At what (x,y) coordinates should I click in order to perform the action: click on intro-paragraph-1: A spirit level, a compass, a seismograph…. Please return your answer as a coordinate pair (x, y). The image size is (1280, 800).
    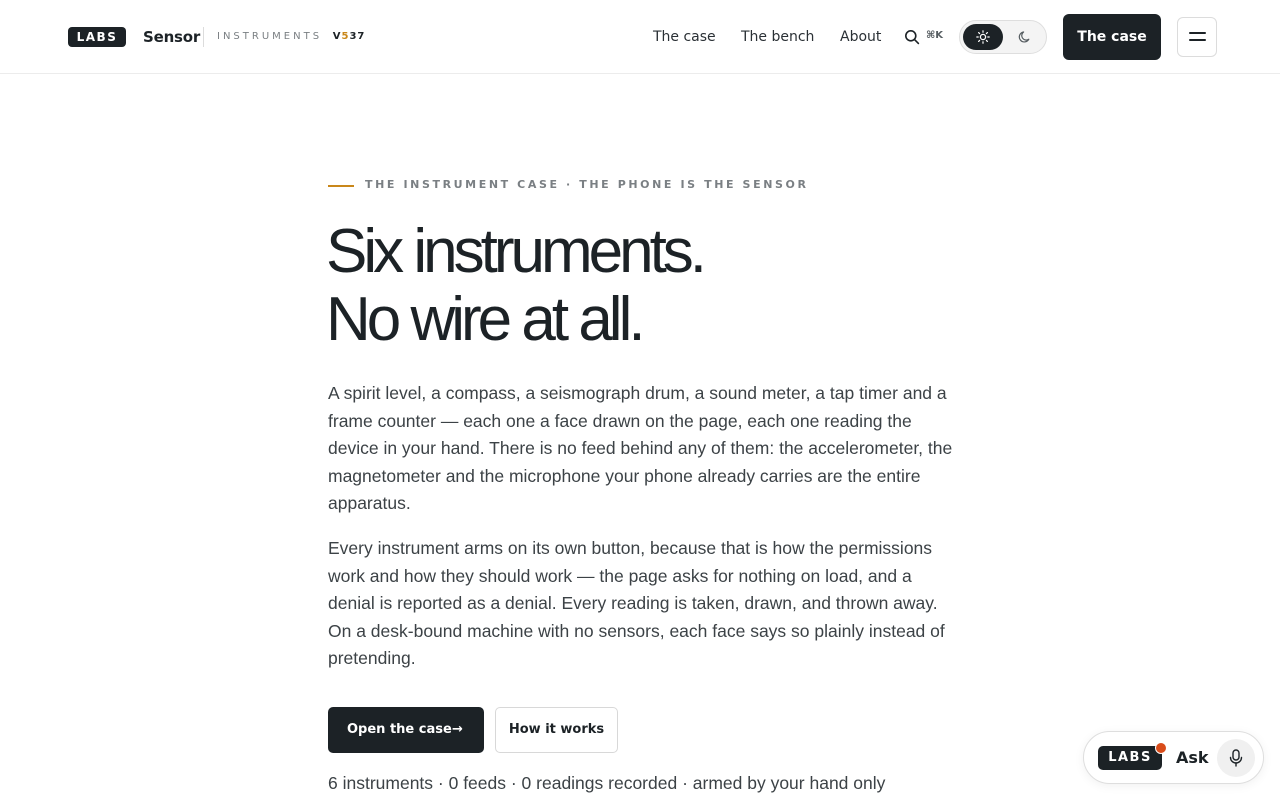
    Looking at the image, I should click on (640, 448).